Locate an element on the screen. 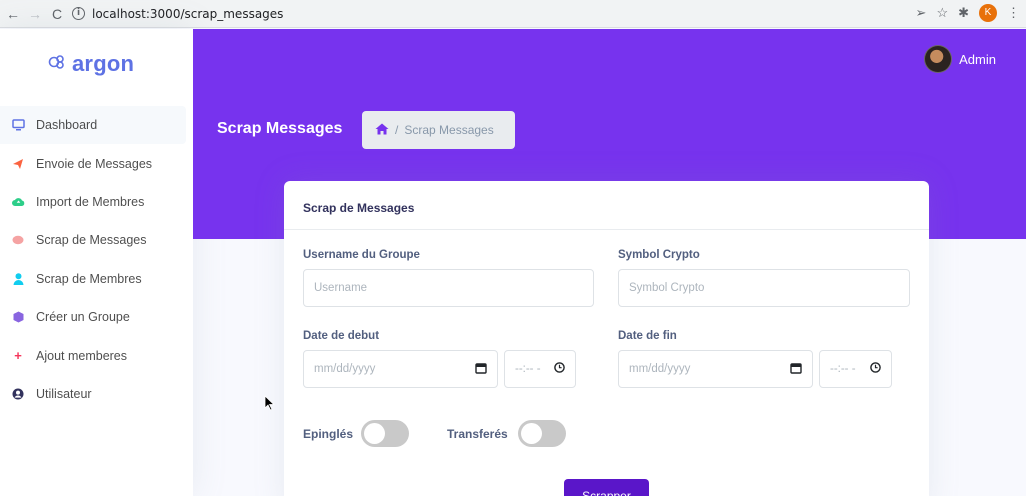 The image size is (1026, 496). sidebar-item-utilisateur: Utilisateur is located at coordinates (93, 394).